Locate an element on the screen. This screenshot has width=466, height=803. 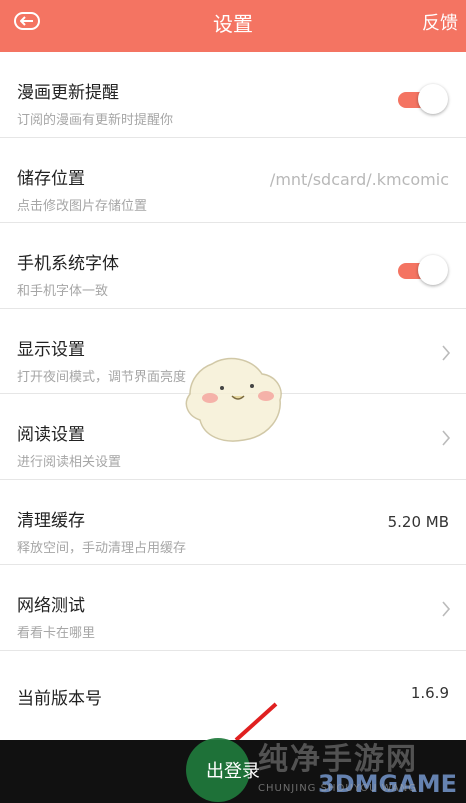
mascot-illustration is located at coordinates (233, 399).